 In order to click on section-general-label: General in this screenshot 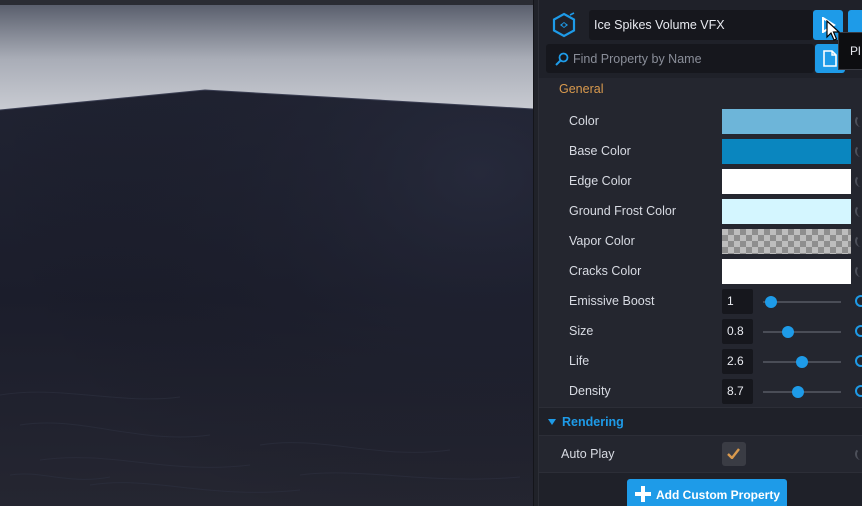, I will do `click(581, 89)`.